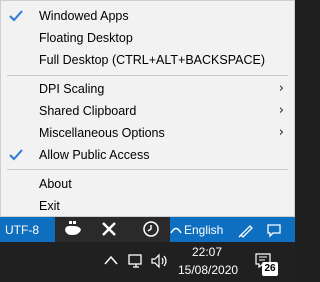  Describe the element at coordinates (86, 38) in the screenshot. I see `menu-item-label: Floating Desktop` at that location.